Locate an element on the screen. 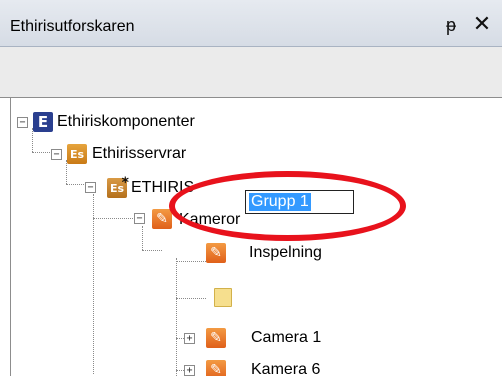 The width and height of the screenshot is (502, 376). server-group-icon: Es is located at coordinates (77, 154).